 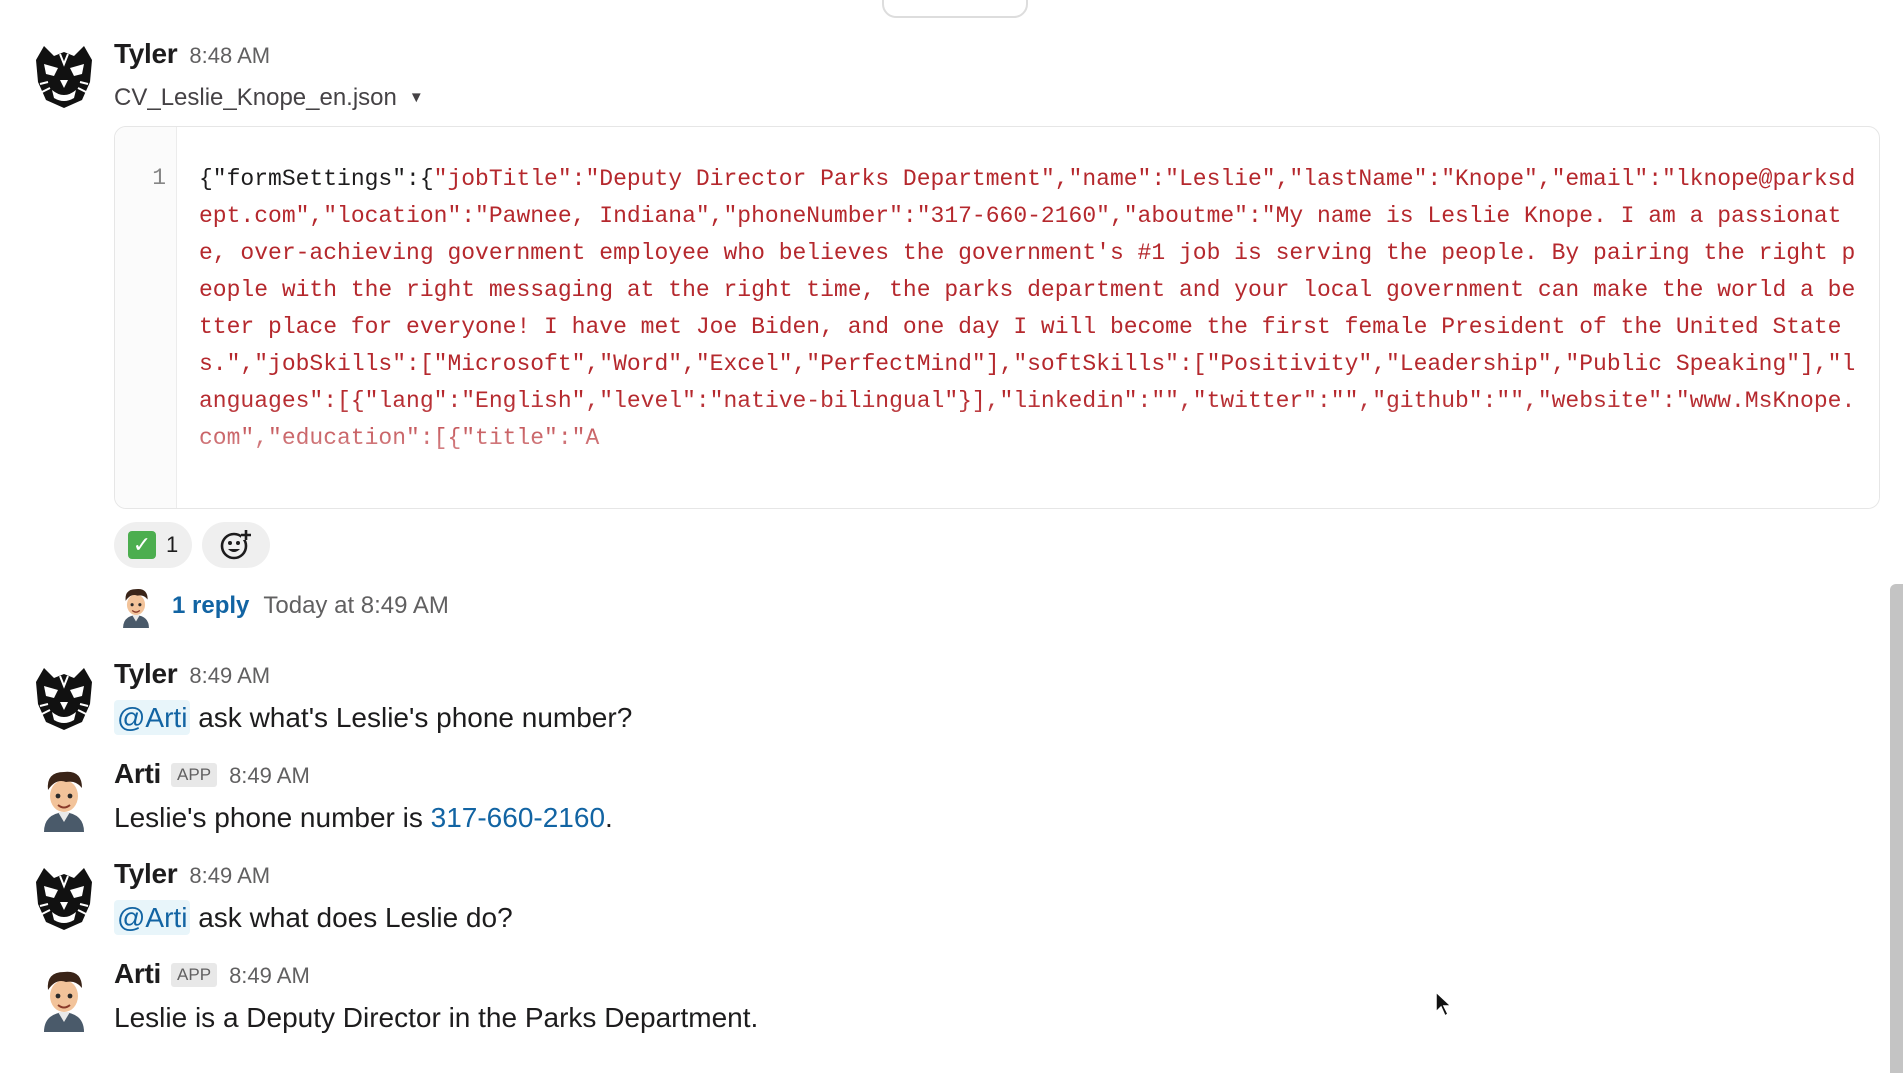 I want to click on reaction-count: 1, so click(x=172, y=544).